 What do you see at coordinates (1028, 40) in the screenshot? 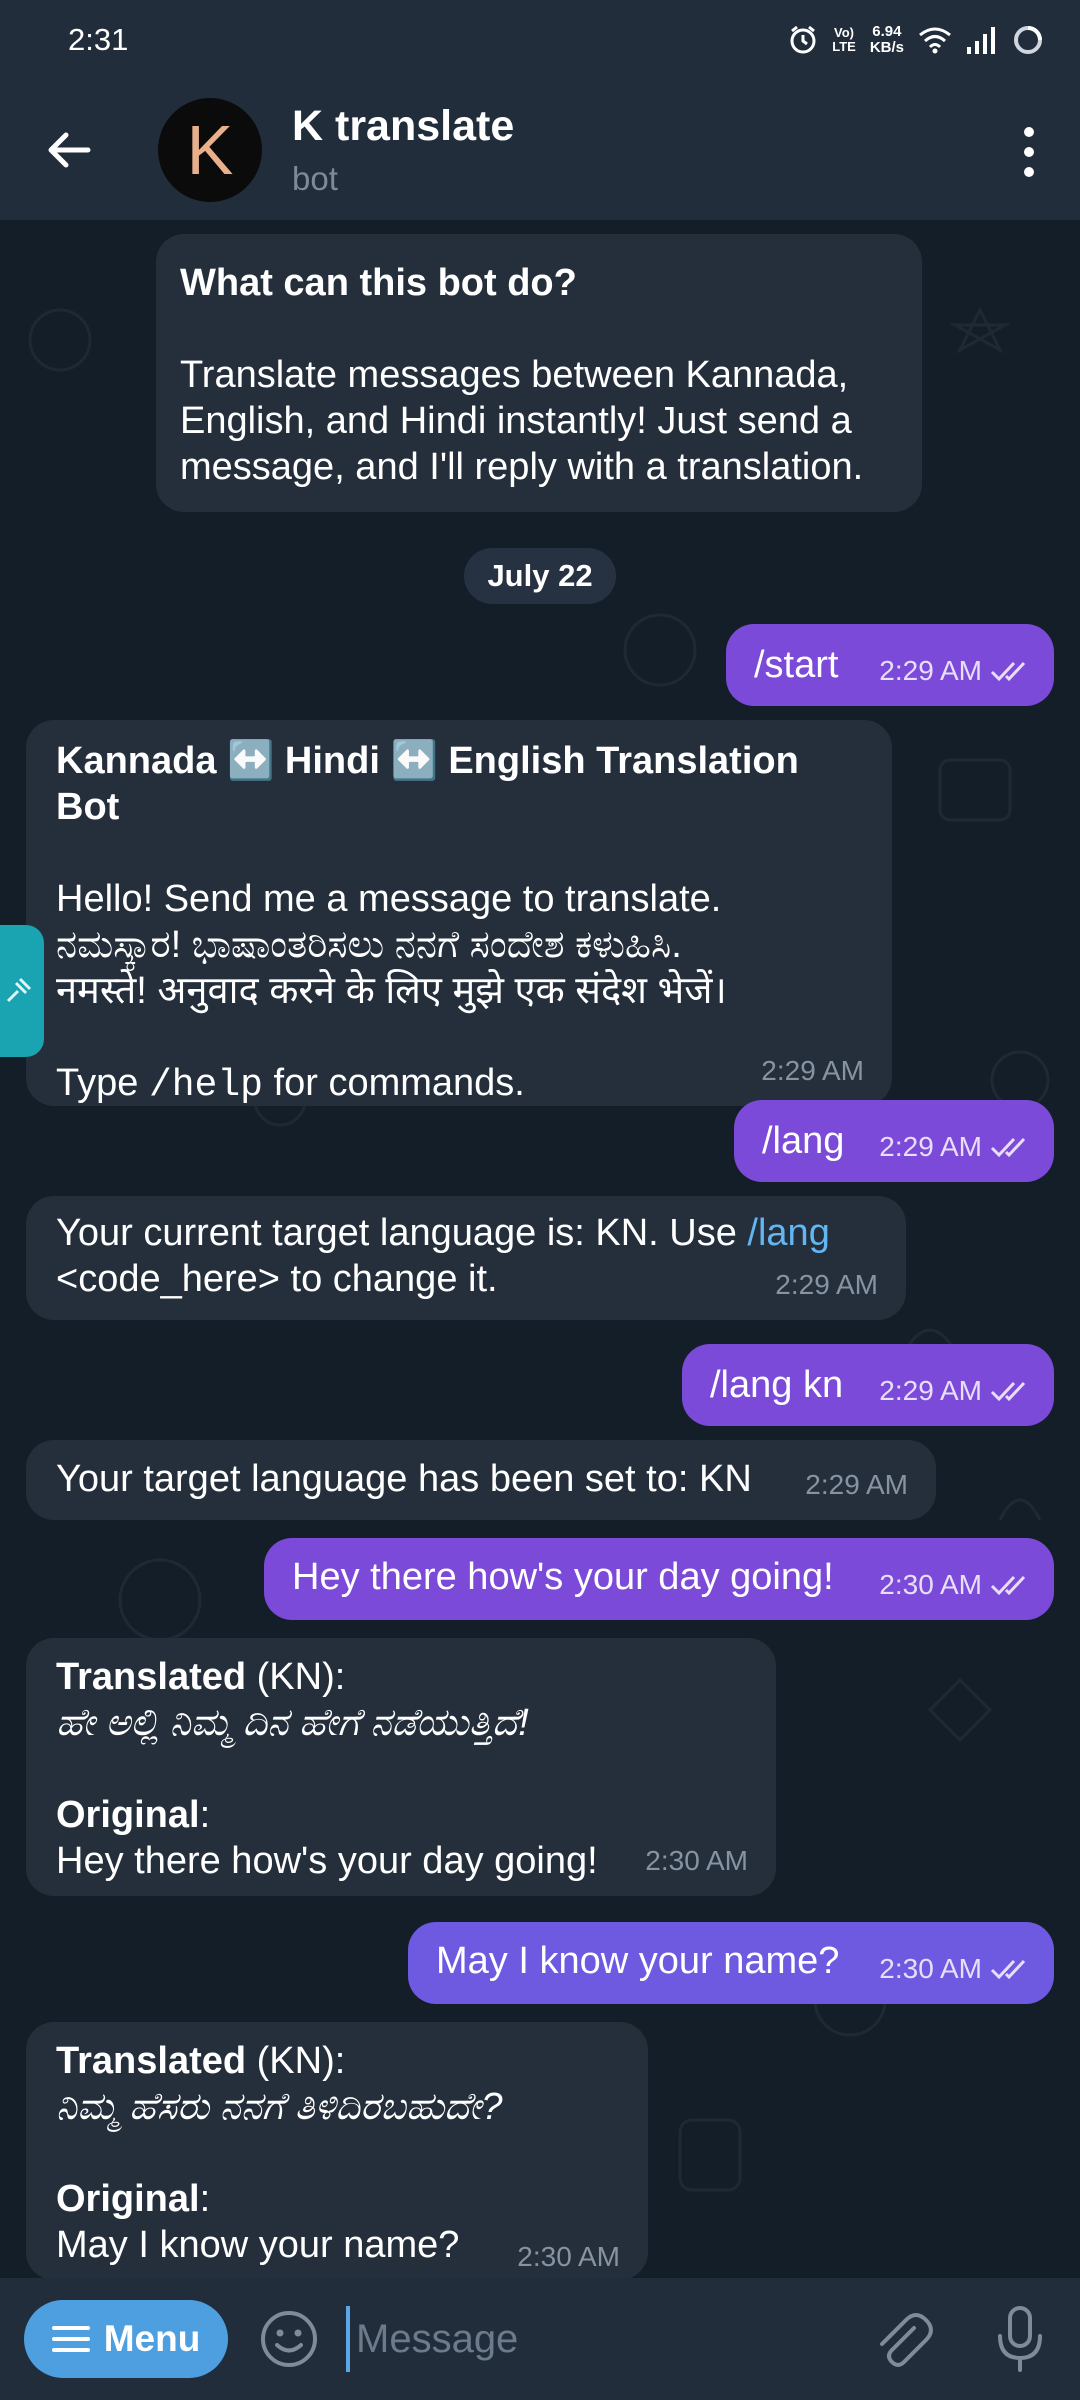
I see `battery-icon` at bounding box center [1028, 40].